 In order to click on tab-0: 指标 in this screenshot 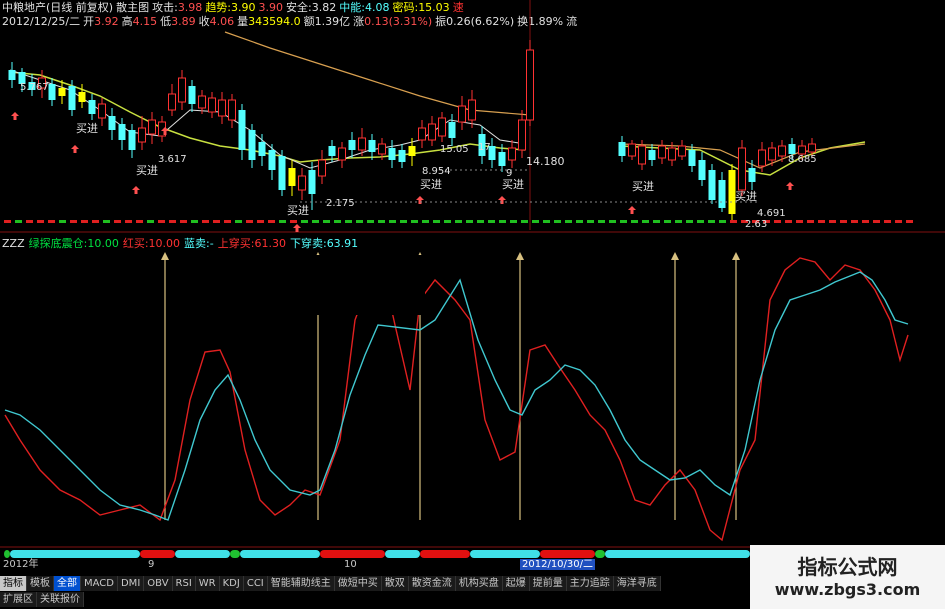, I will do `click(13, 583)`.